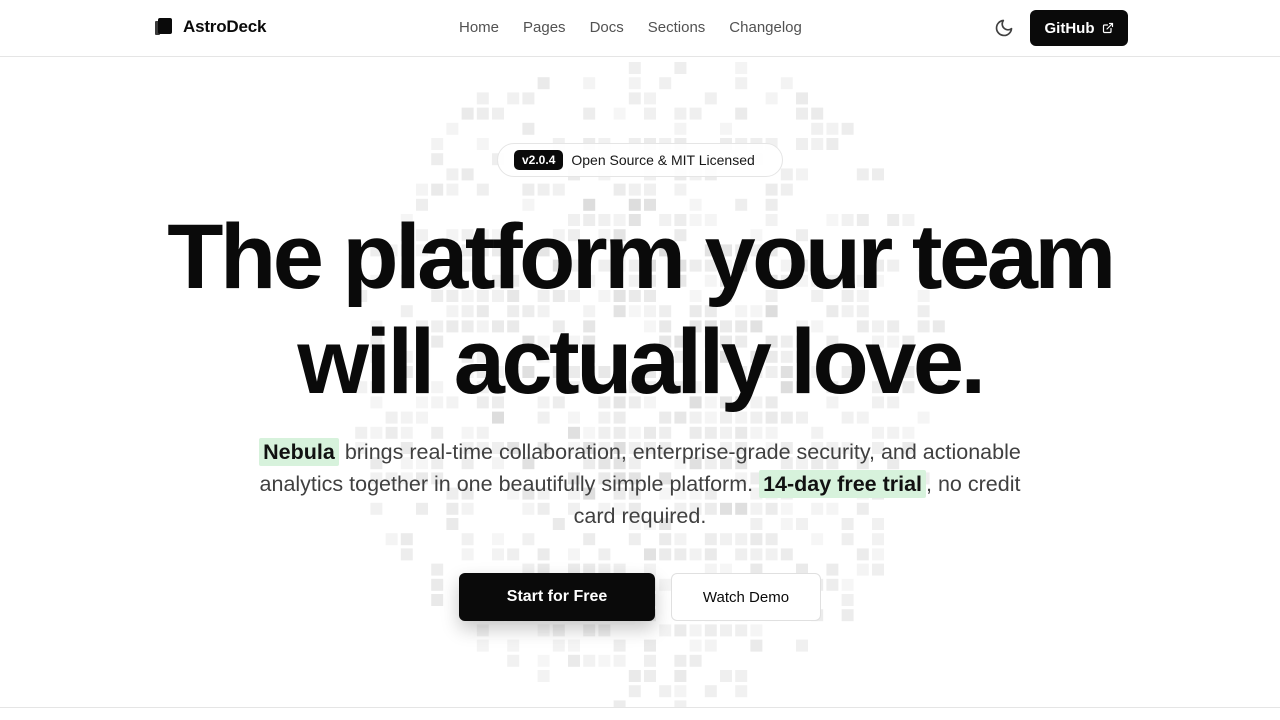 The image size is (1280, 720). I want to click on brand: AstroDeck, so click(210, 27).